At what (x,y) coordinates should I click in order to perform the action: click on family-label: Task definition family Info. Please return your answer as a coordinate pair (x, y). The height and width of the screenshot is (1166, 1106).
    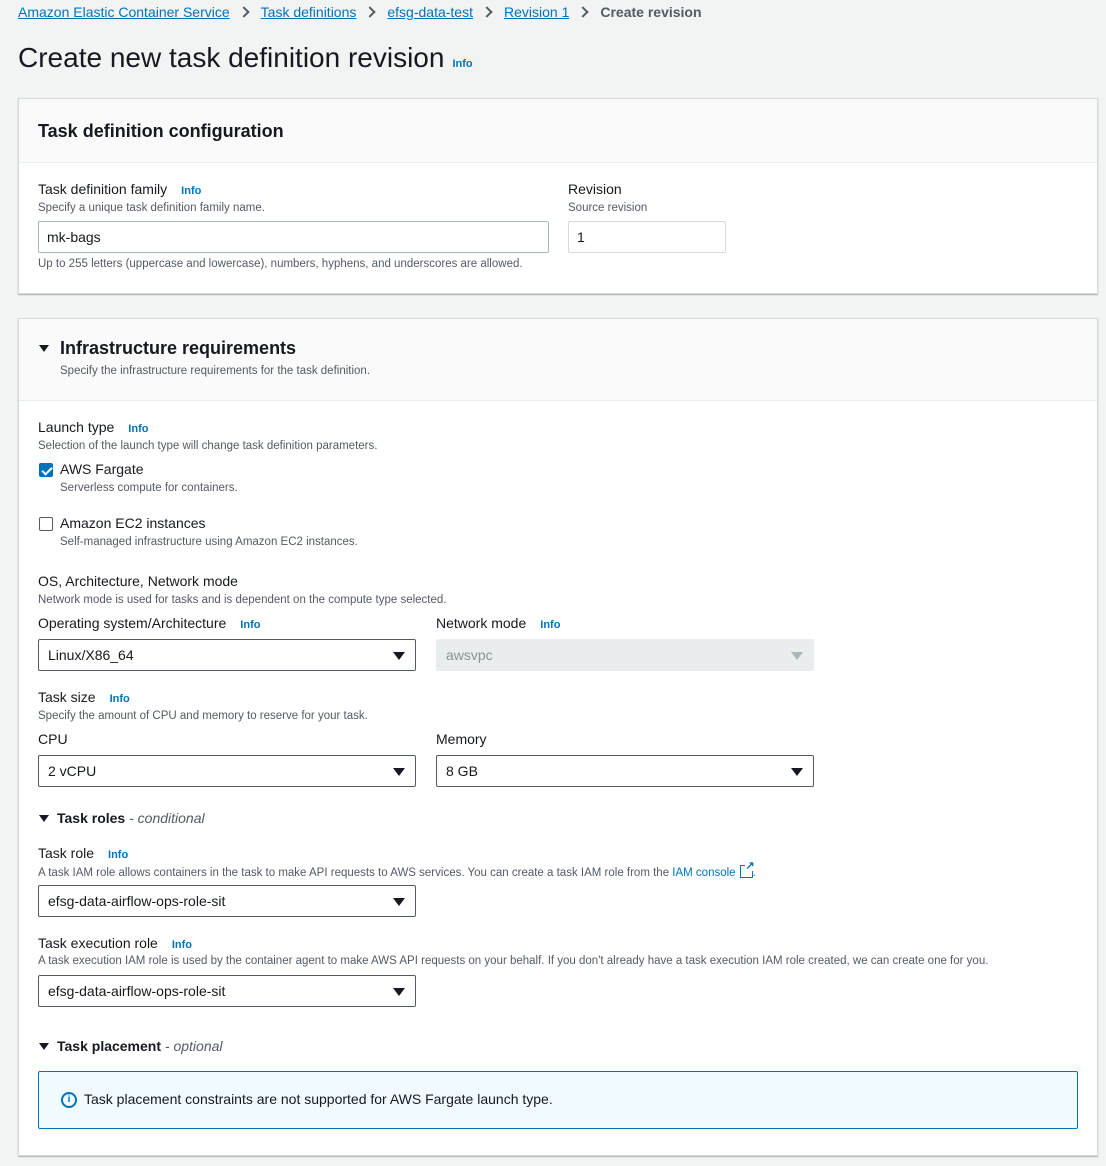
    Looking at the image, I should click on (119, 189).